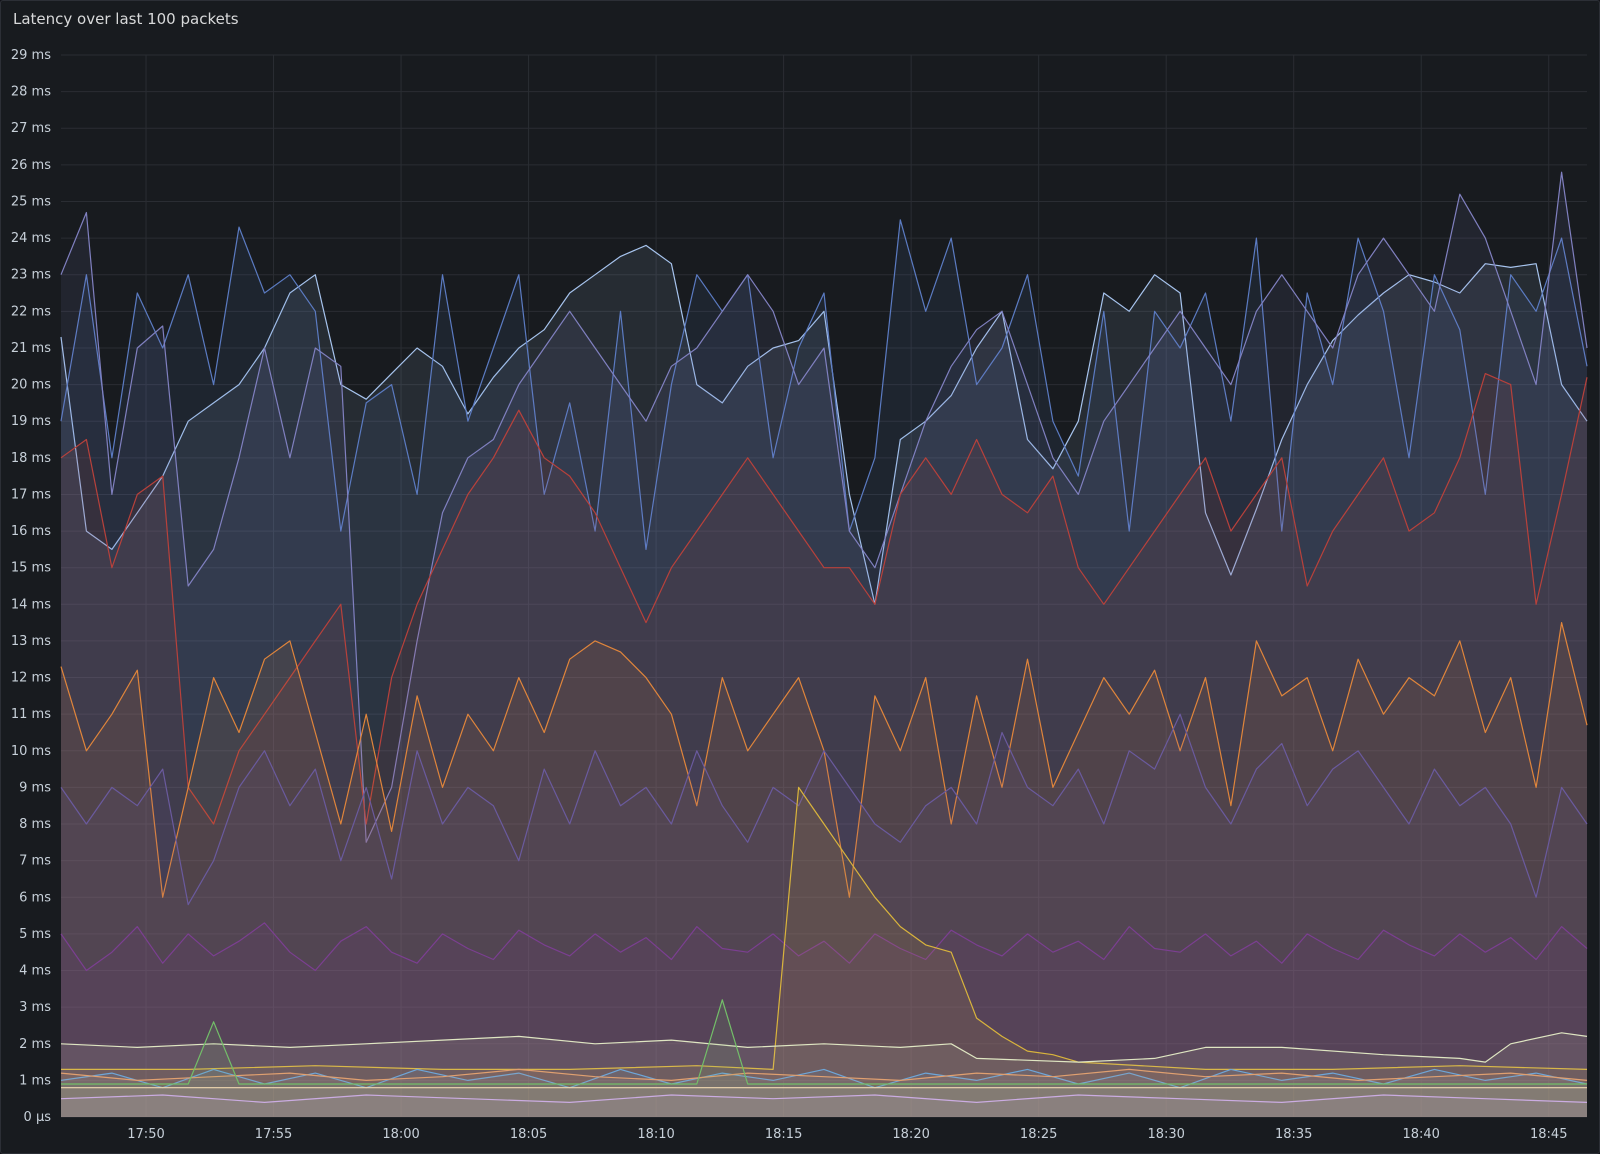  Describe the element at coordinates (31, 55) in the screenshot. I see `y-tick-label: 29 ms` at that location.